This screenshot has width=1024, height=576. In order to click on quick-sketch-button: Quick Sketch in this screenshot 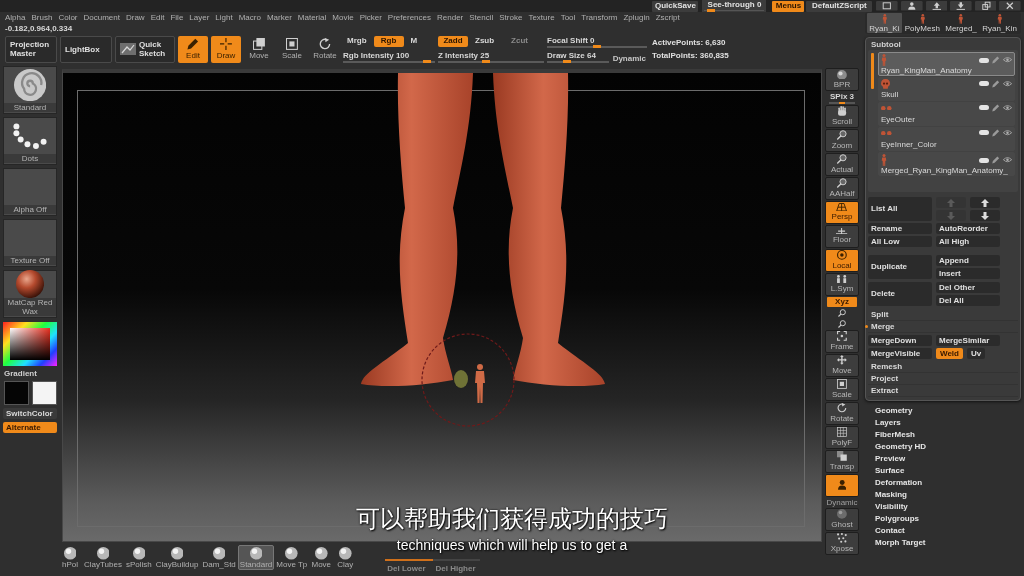, I will do `click(145, 49)`.